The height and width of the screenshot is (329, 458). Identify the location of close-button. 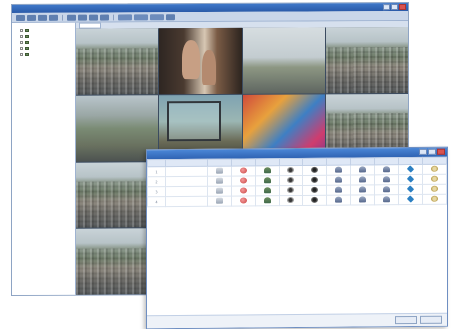
(402, 7).